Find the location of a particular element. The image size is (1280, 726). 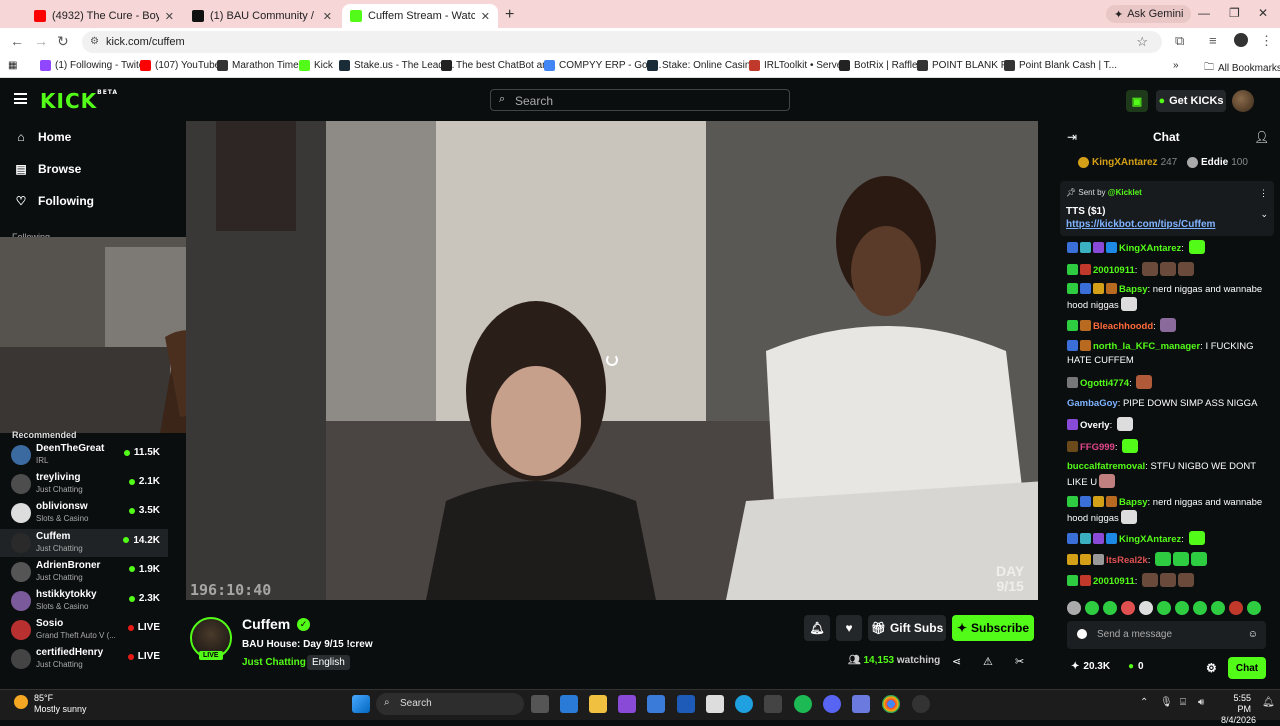

hamburger-menu-icon is located at coordinates (20, 98).